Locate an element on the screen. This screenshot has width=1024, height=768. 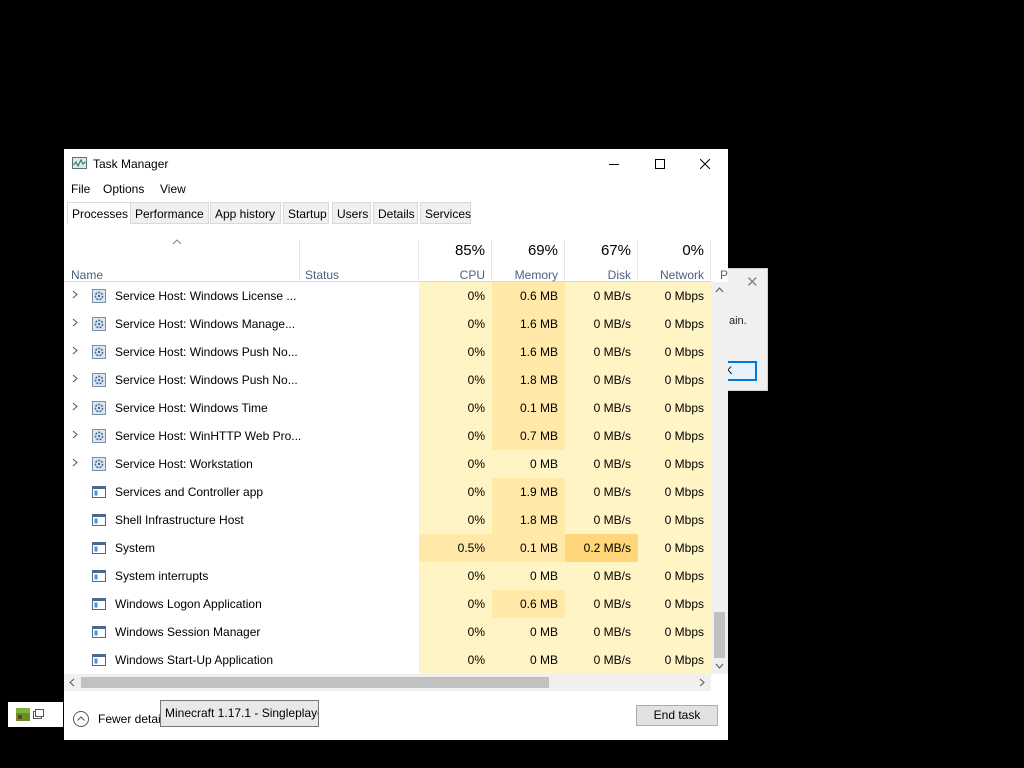
end-task-button: End task is located at coordinates (677, 715).